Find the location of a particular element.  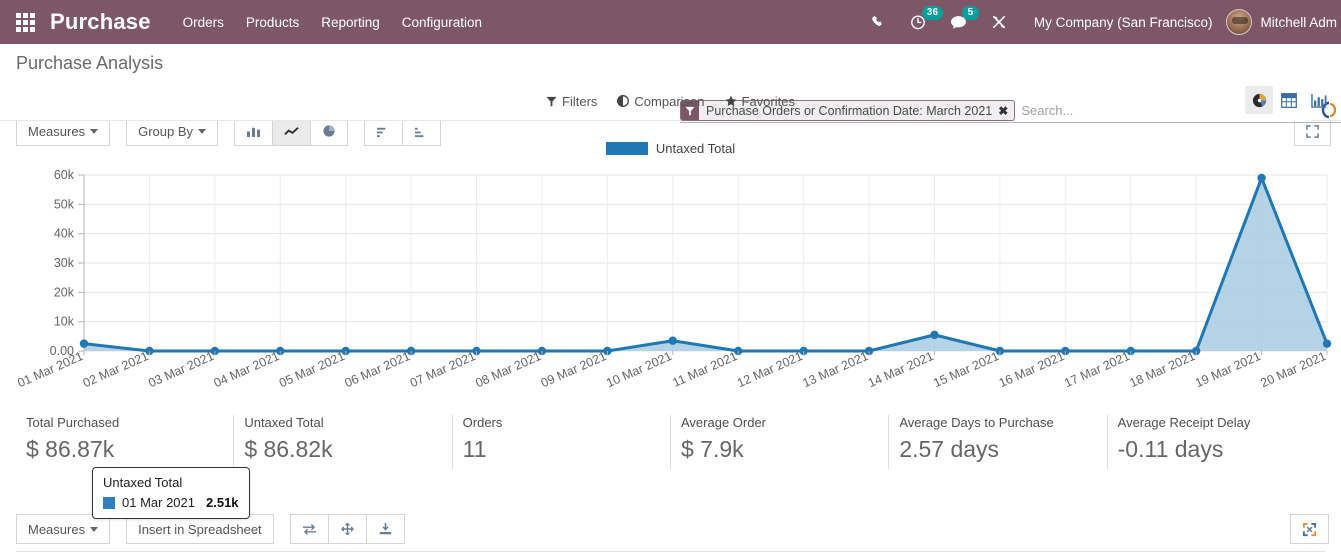

flip-axis-icon is located at coordinates (309, 529).